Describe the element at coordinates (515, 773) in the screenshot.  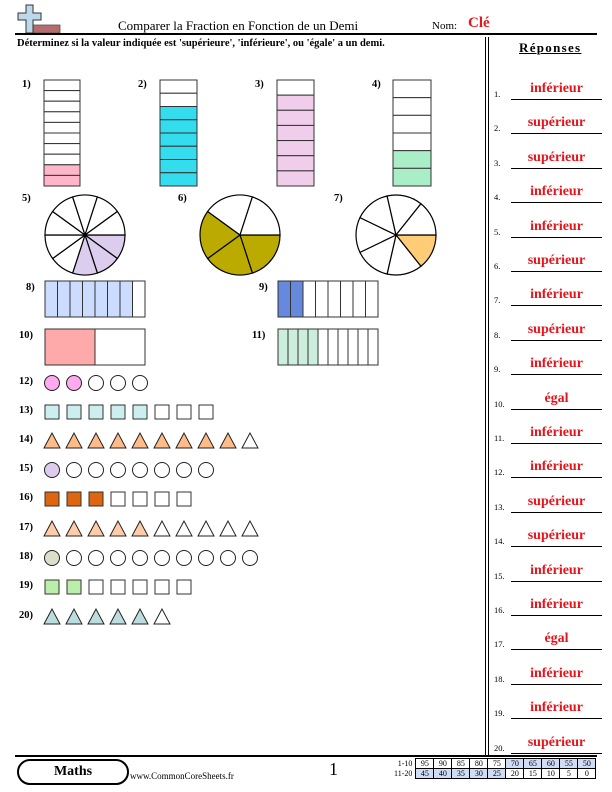
I see `score-cell: 20` at that location.